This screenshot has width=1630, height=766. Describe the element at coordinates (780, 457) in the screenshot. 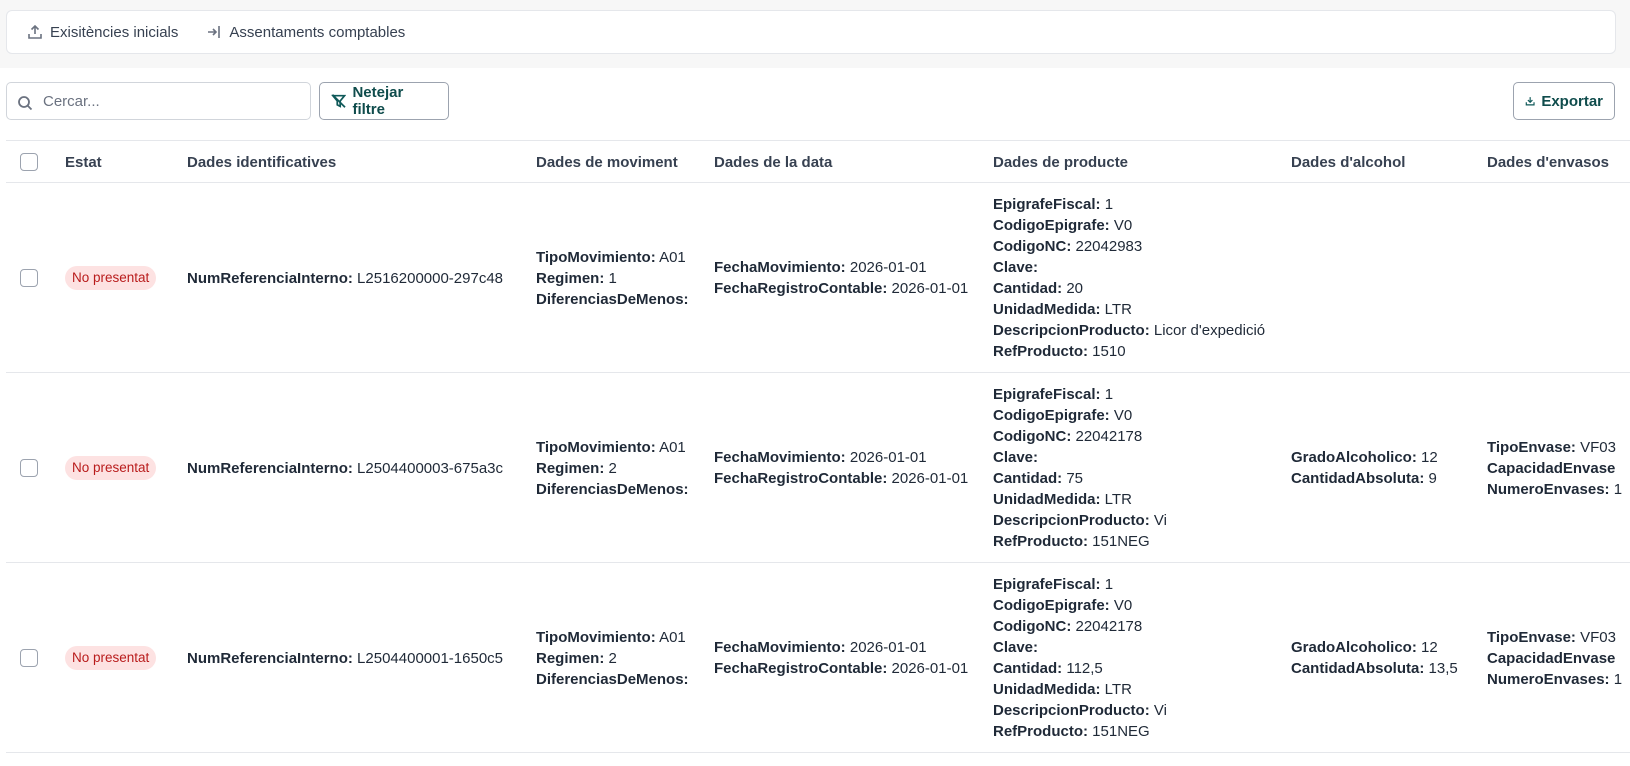

I see `field-key: FechaMovimiento:` at that location.